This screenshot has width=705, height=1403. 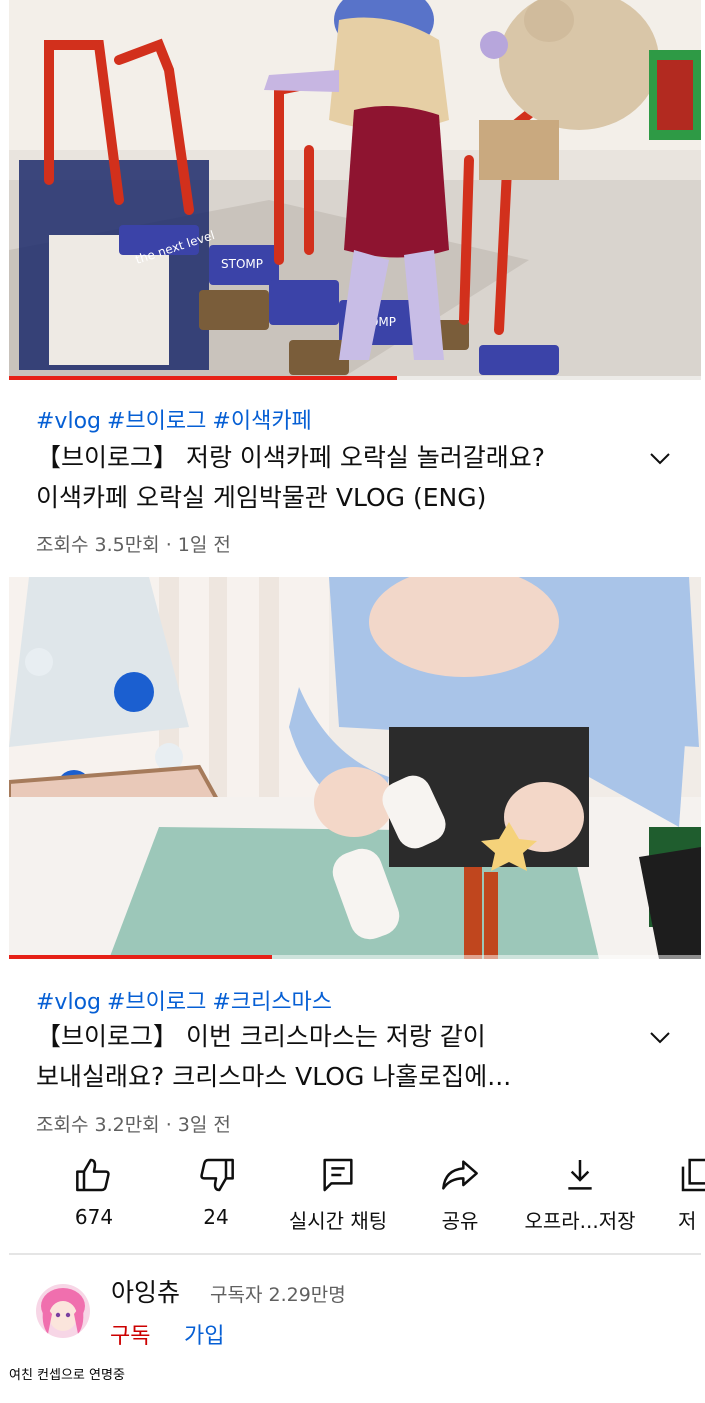 I want to click on stomp-label: STOMP, so click(x=242, y=264).